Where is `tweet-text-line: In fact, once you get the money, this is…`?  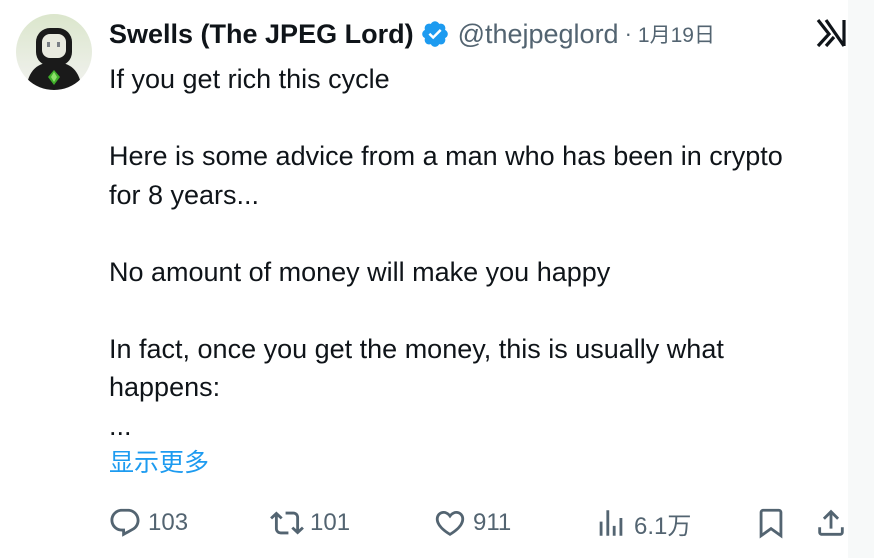 tweet-text-line: In fact, once you get the money, this is… is located at coordinates (416, 348).